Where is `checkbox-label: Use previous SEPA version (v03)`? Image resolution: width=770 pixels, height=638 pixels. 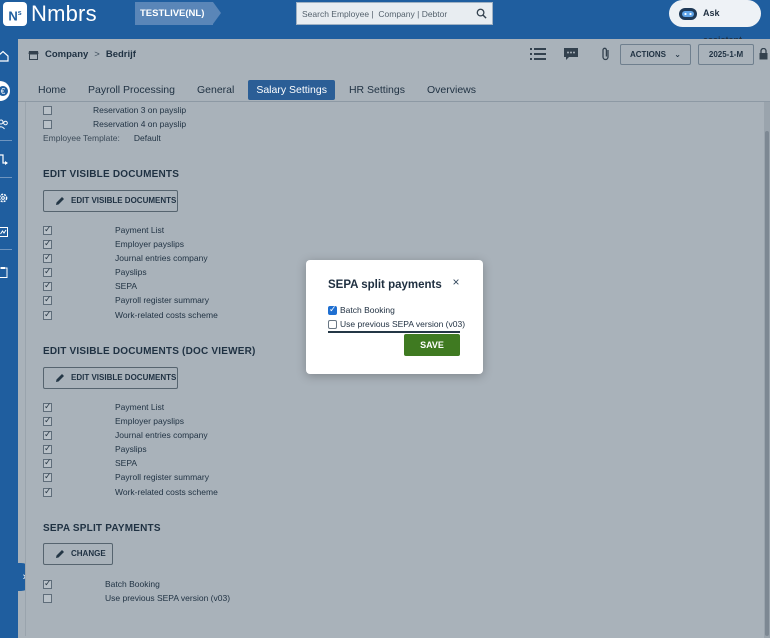
checkbox-label: Use previous SEPA version (v03) is located at coordinates (168, 598).